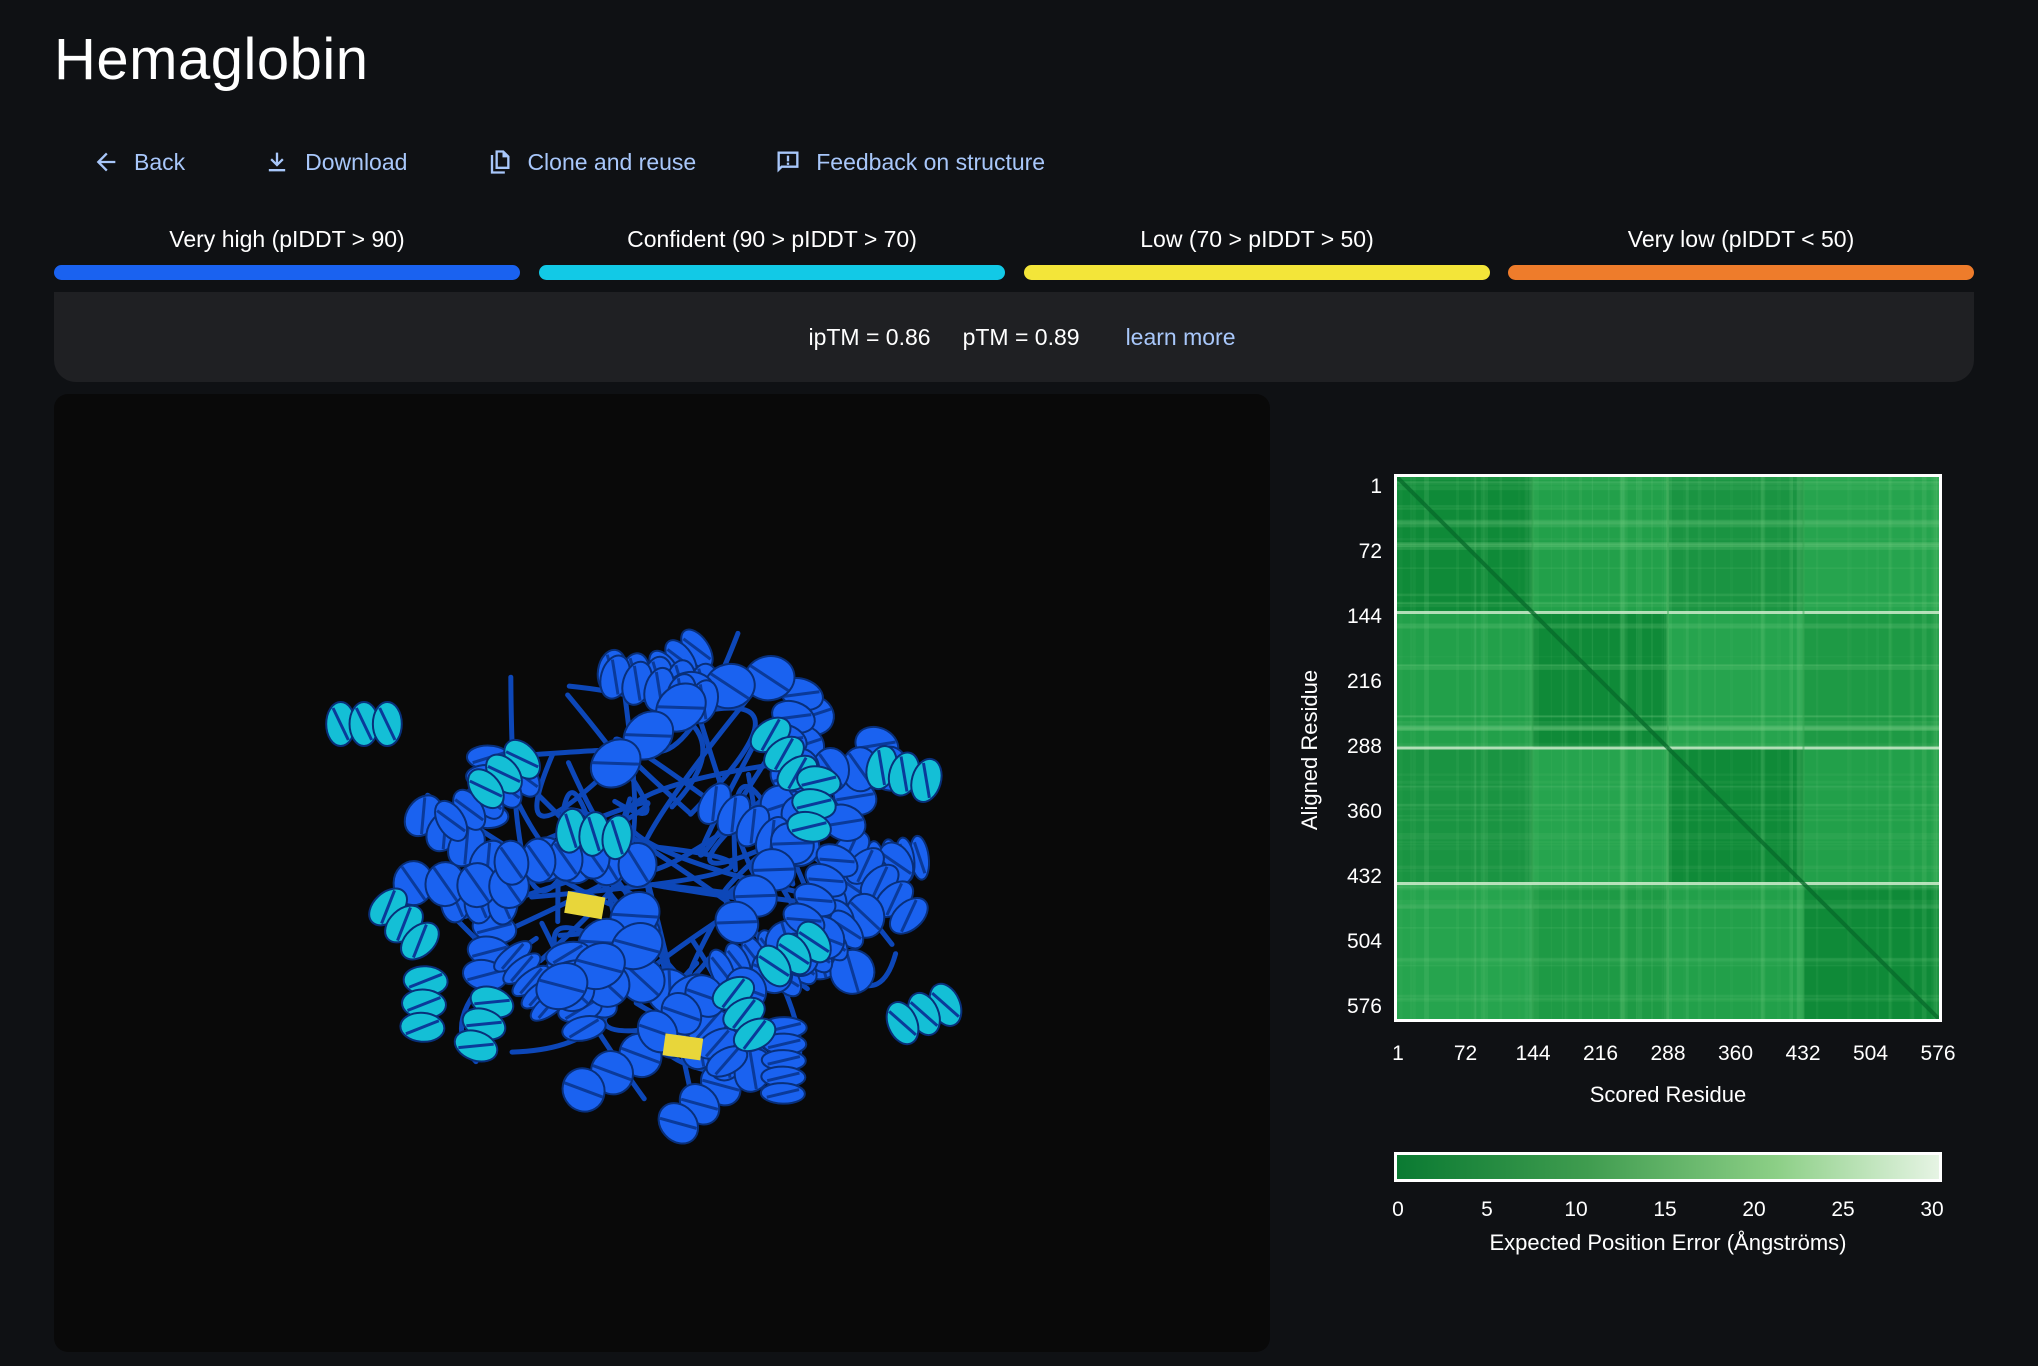 This screenshot has width=2038, height=1366. What do you see at coordinates (1668, 1242) in the screenshot?
I see `colorbar-label: Expected Position Error (Ångströms)` at bounding box center [1668, 1242].